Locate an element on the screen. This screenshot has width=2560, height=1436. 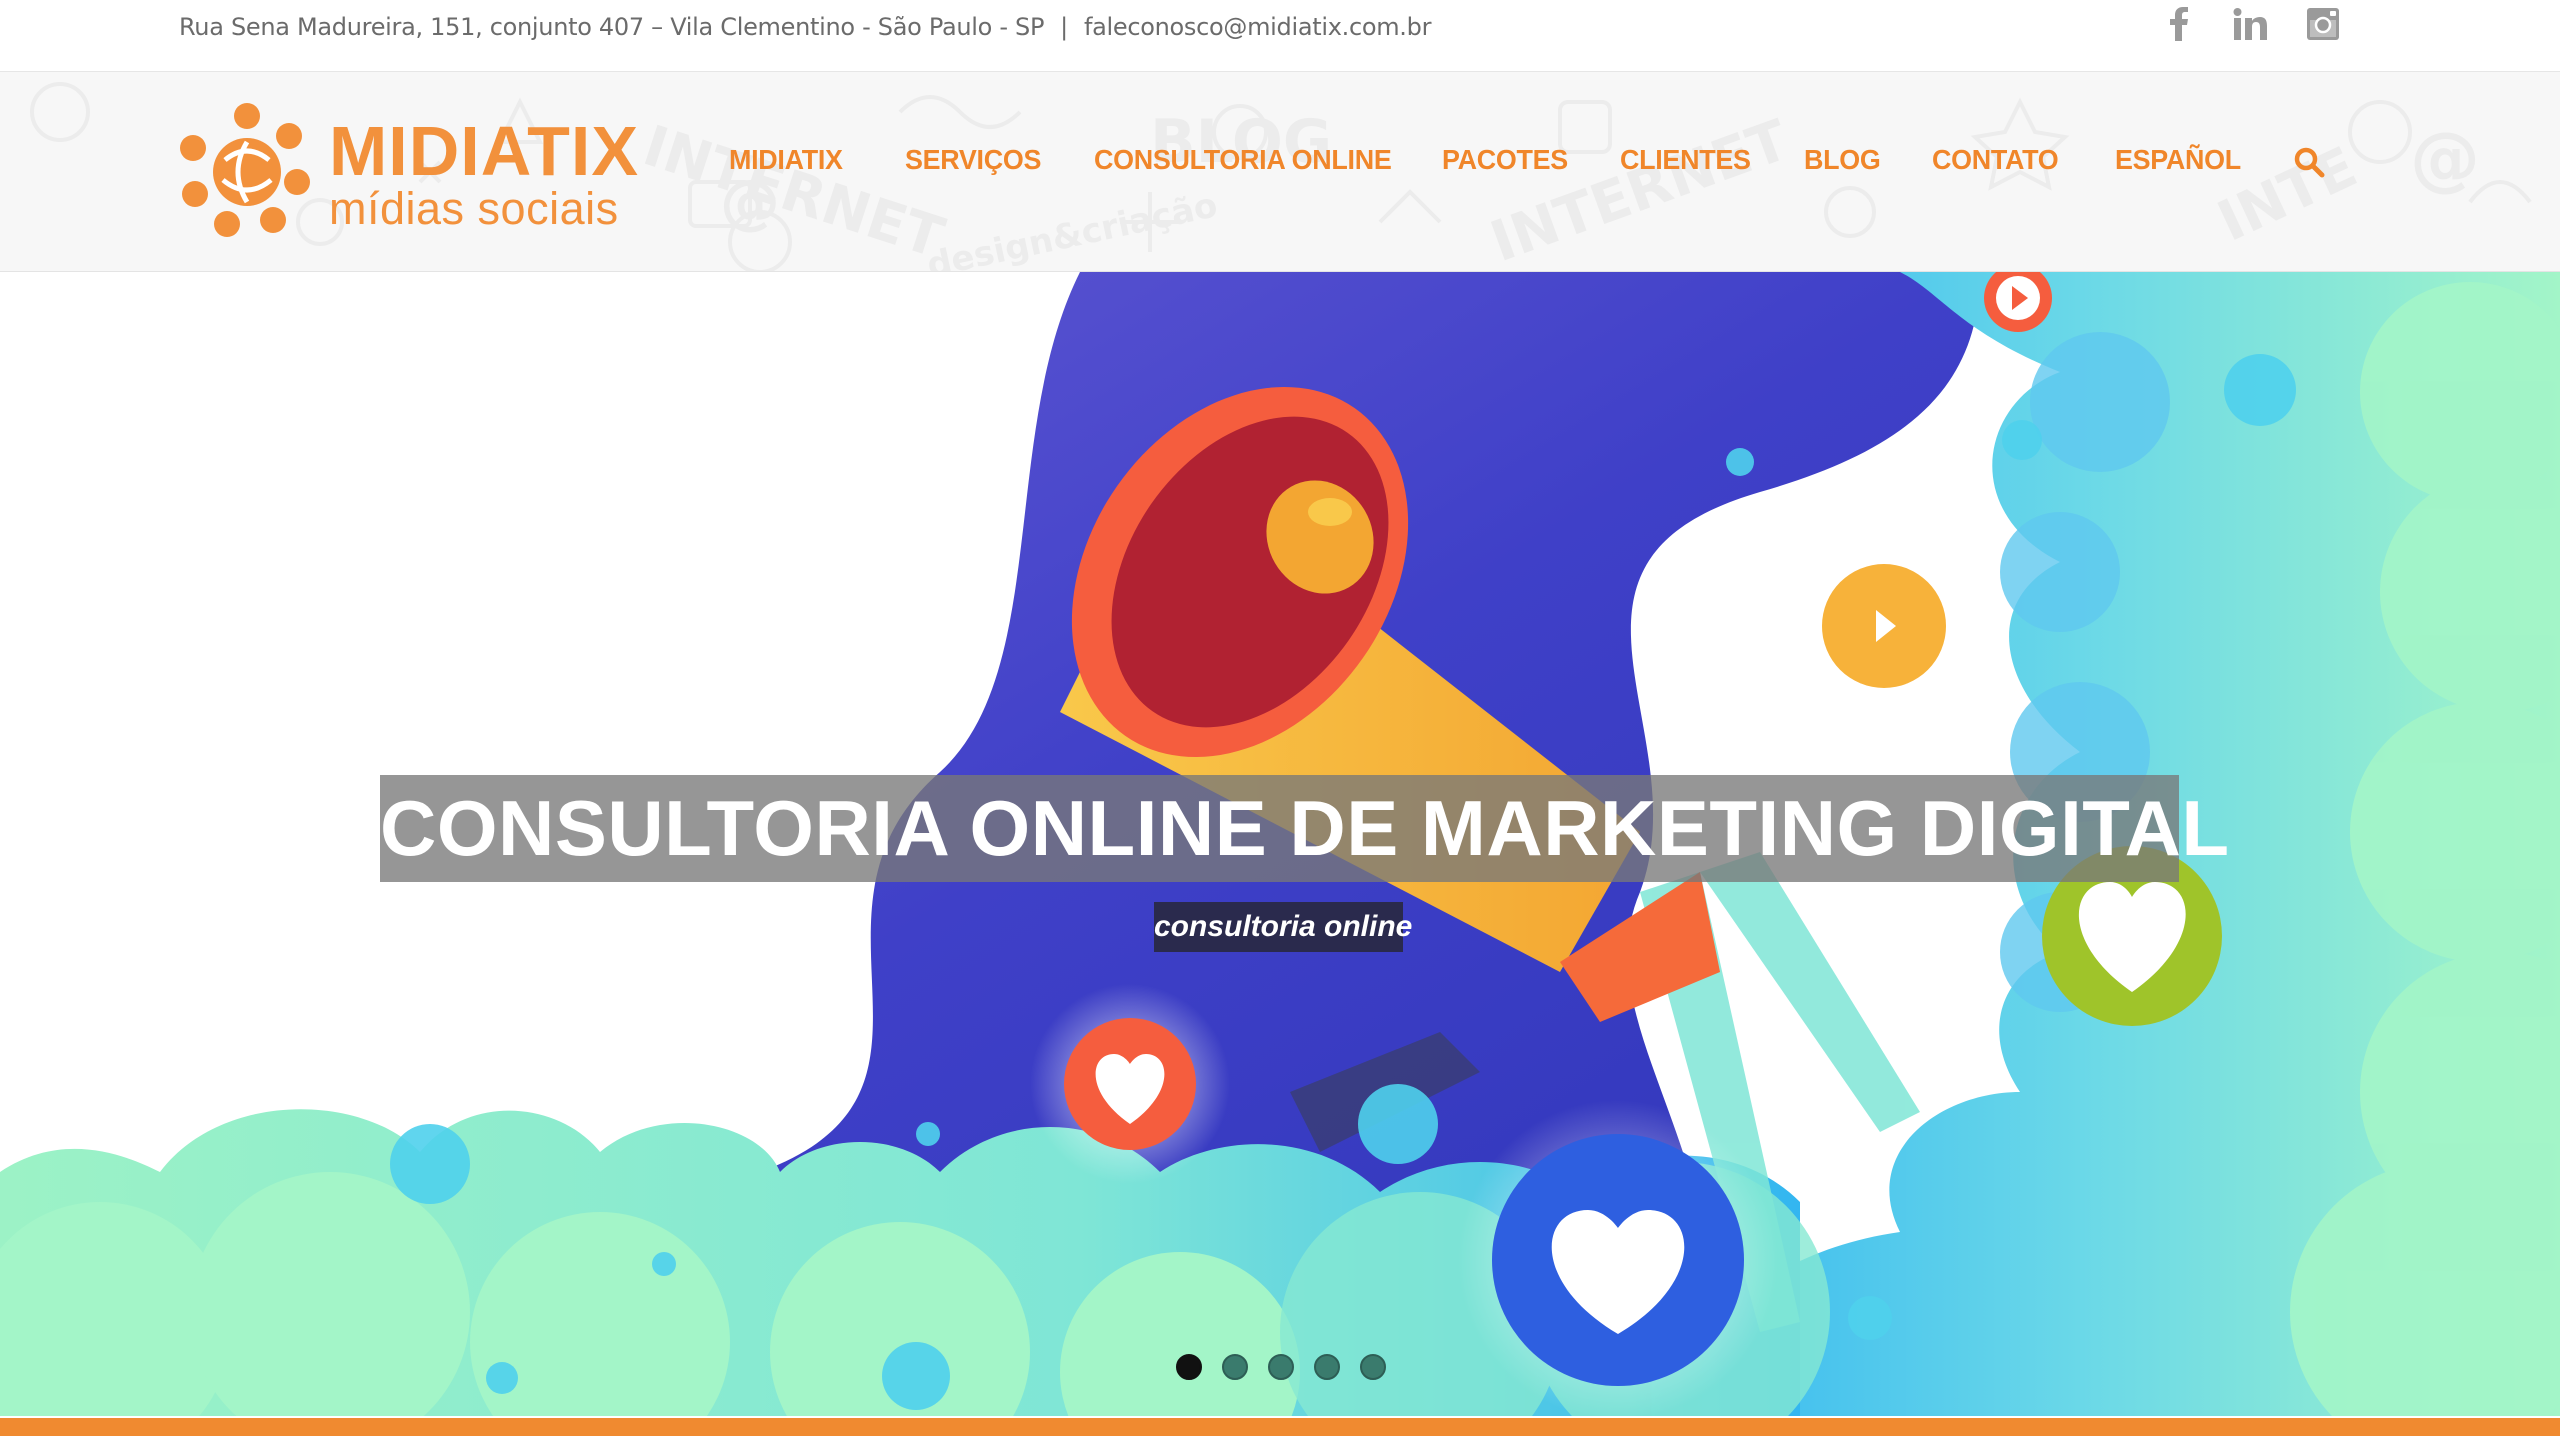
footer-accent-bar is located at coordinates (1280, 1427).